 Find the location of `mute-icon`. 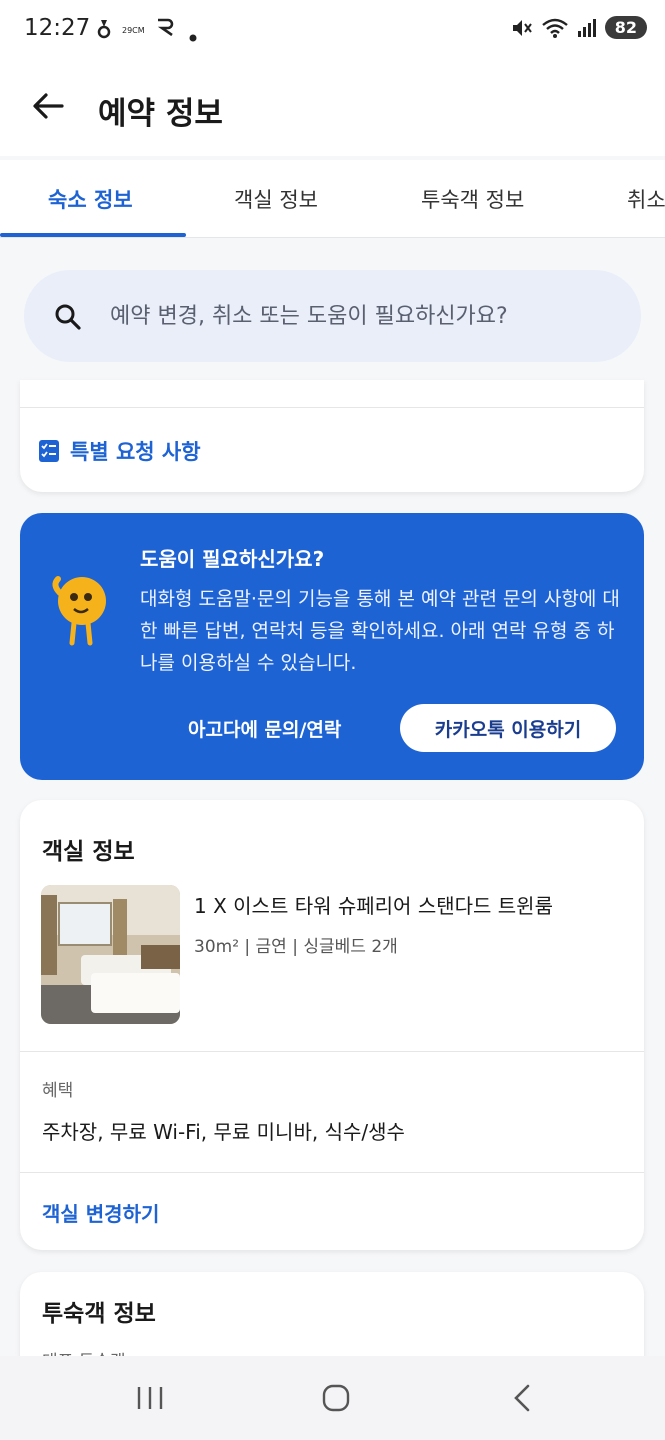

mute-icon is located at coordinates (522, 27).